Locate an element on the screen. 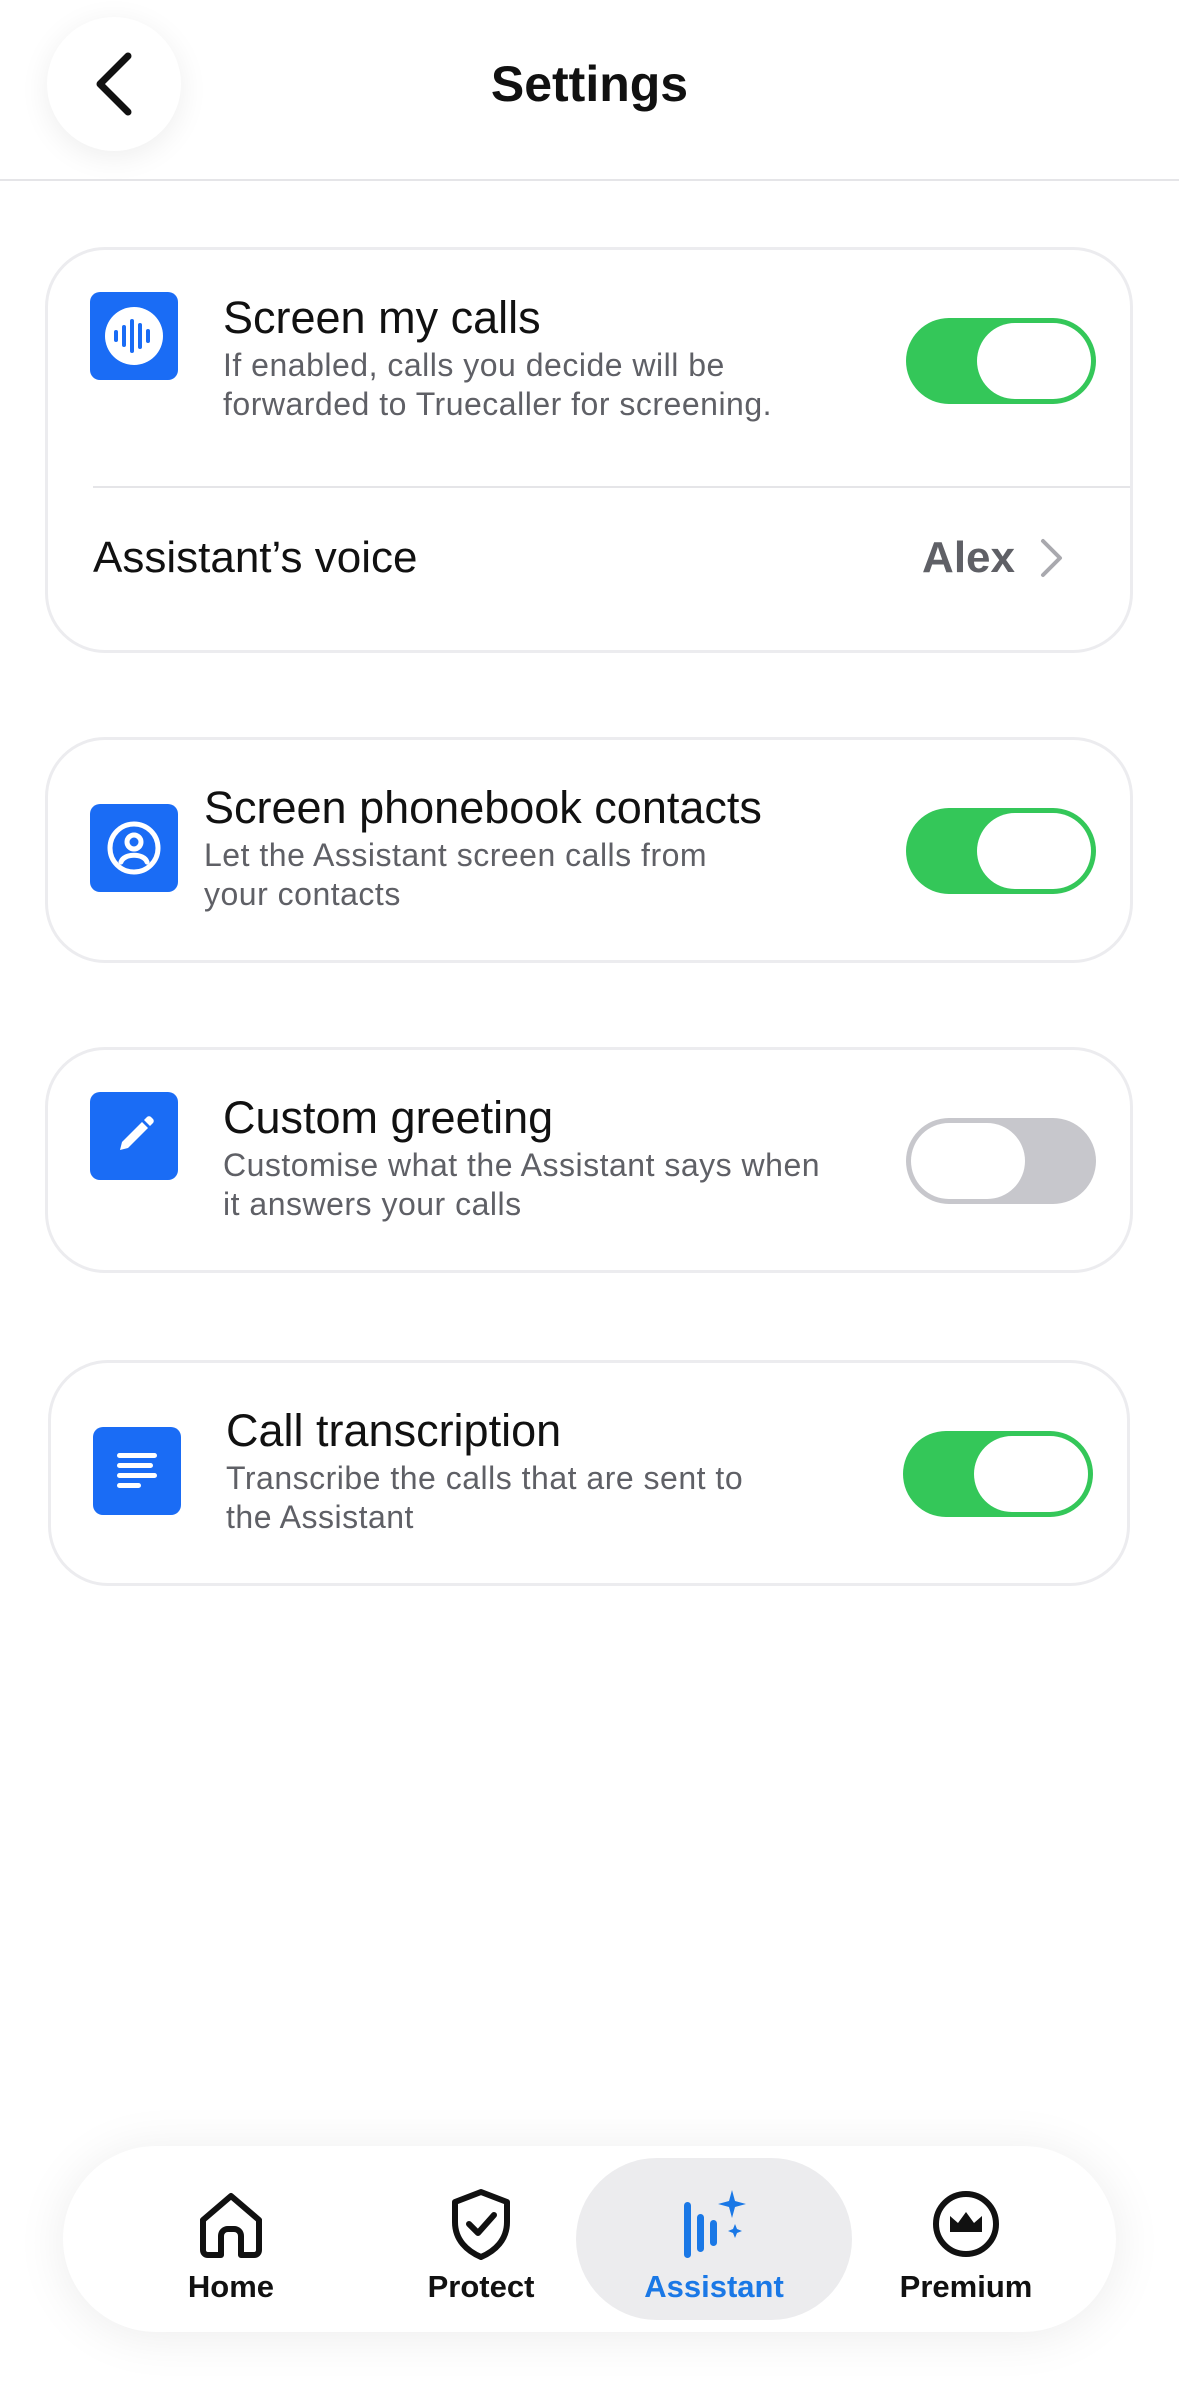 The height and width of the screenshot is (2396, 1179). tab-premium-label: Premium is located at coordinates (966, 2286).